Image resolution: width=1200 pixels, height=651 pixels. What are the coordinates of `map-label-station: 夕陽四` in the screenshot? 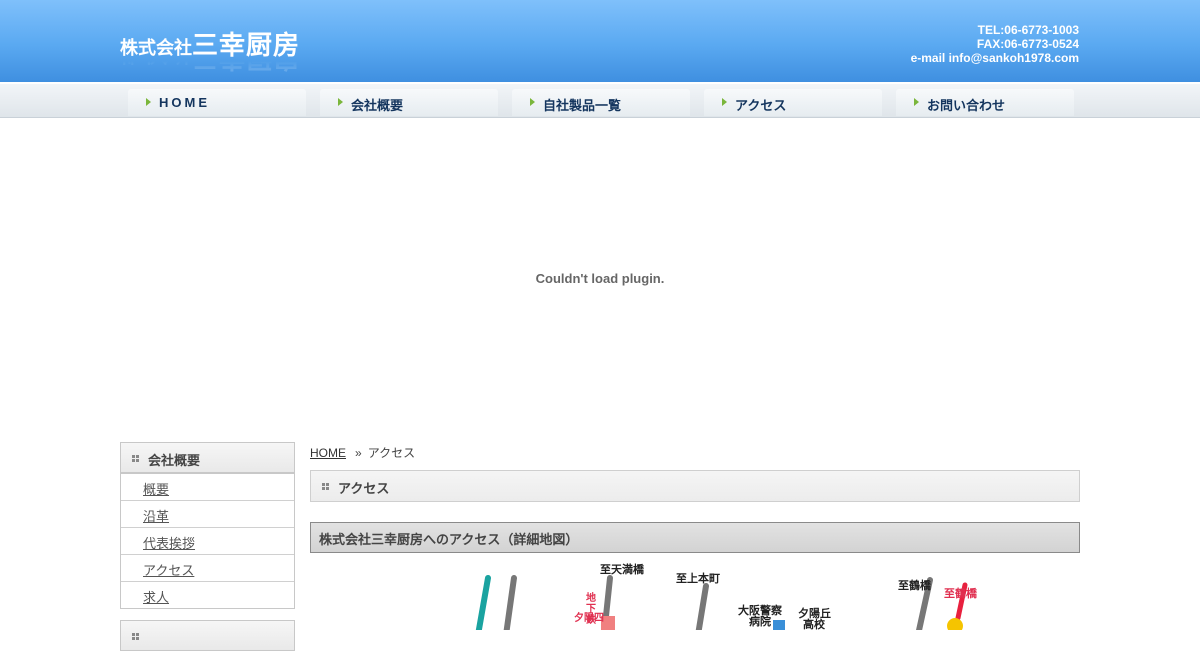 It's located at (589, 618).